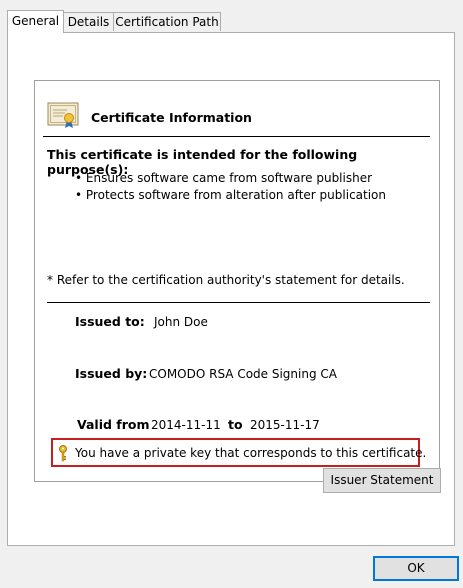 The image size is (463, 588). I want to click on tab-details: Details, so click(88, 21).